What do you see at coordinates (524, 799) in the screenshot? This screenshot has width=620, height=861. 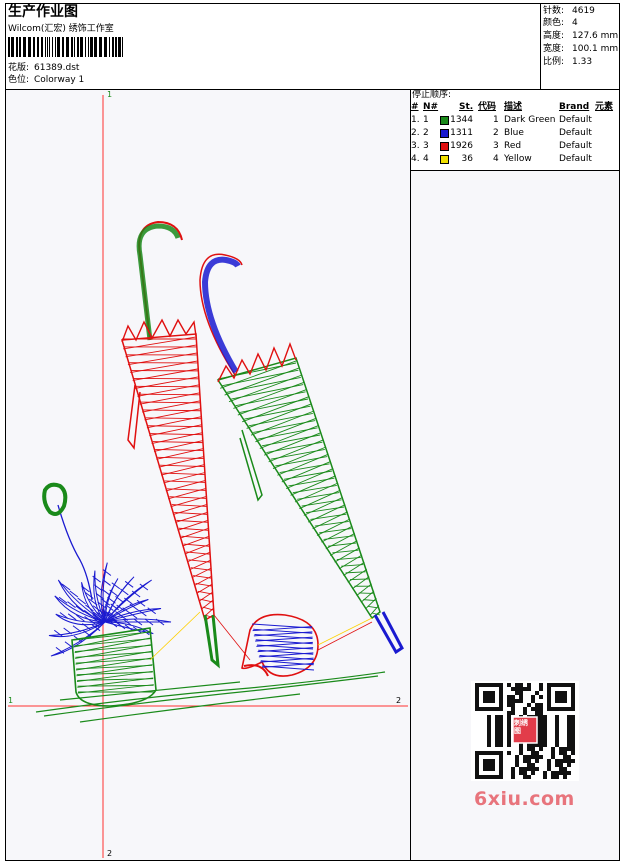 I see `watermark-site: 6xiu.com` at bounding box center [524, 799].